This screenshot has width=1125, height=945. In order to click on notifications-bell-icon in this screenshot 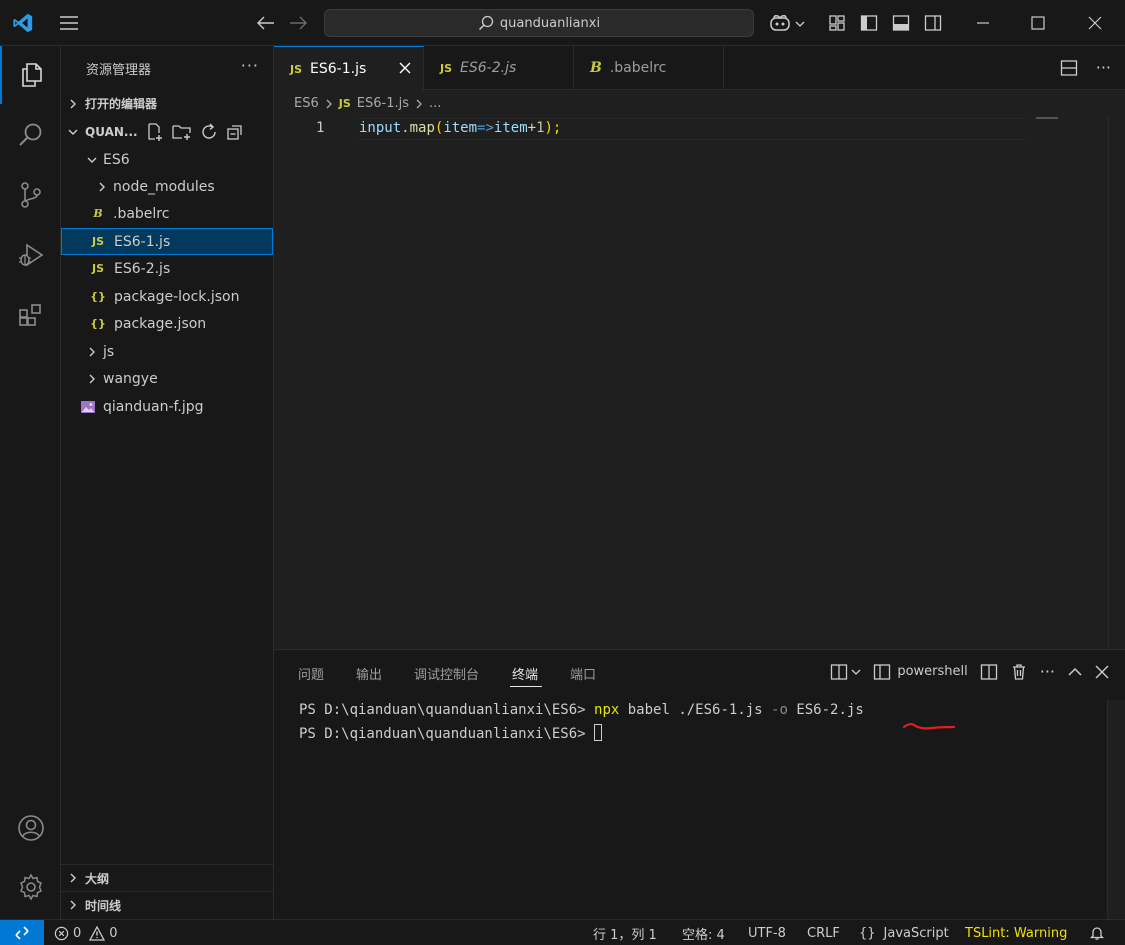, I will do `click(1097, 932)`.